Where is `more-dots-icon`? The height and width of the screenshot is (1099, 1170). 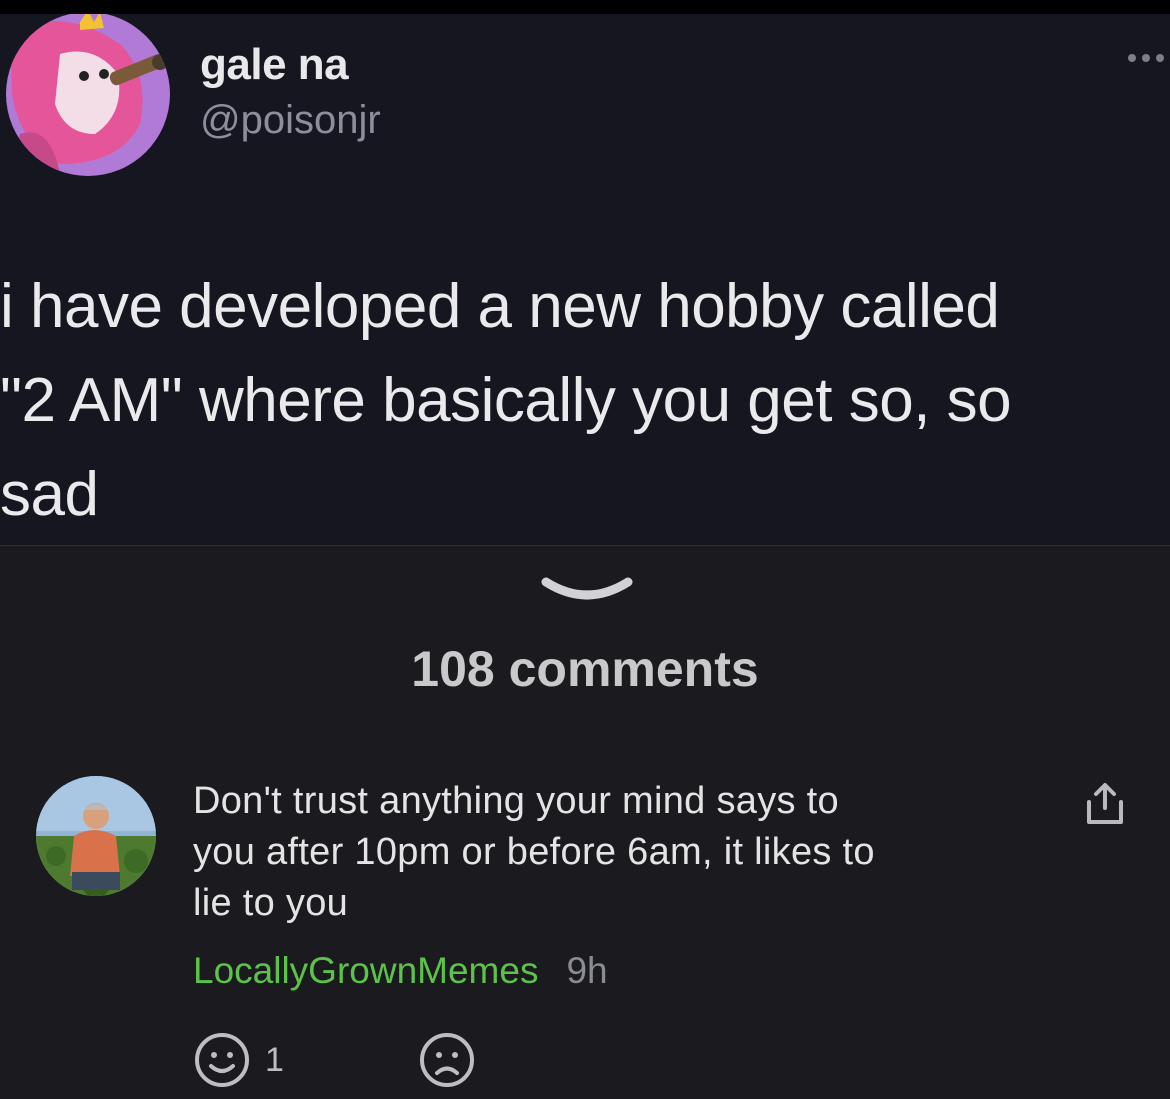
more-dots-icon is located at coordinates (1146, 58).